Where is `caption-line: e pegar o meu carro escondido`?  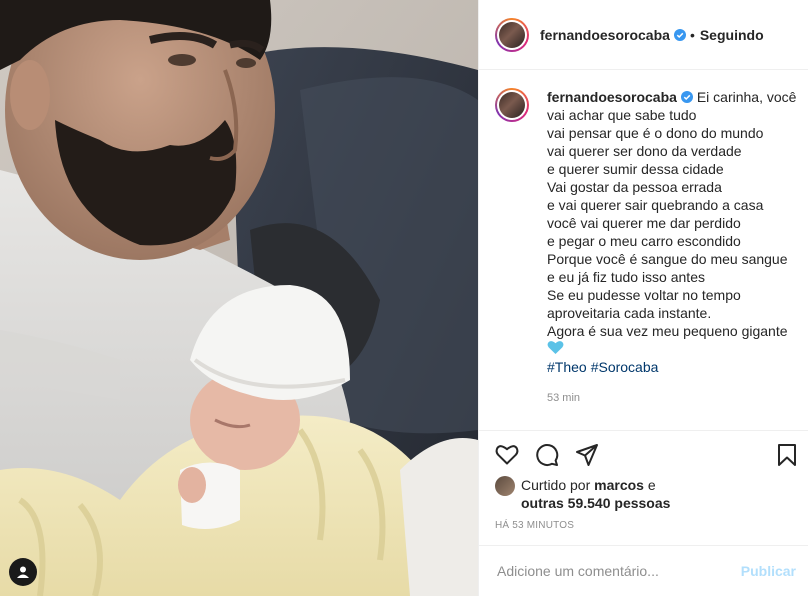
caption-line: e pegar o meu carro escondido is located at coordinates (644, 241).